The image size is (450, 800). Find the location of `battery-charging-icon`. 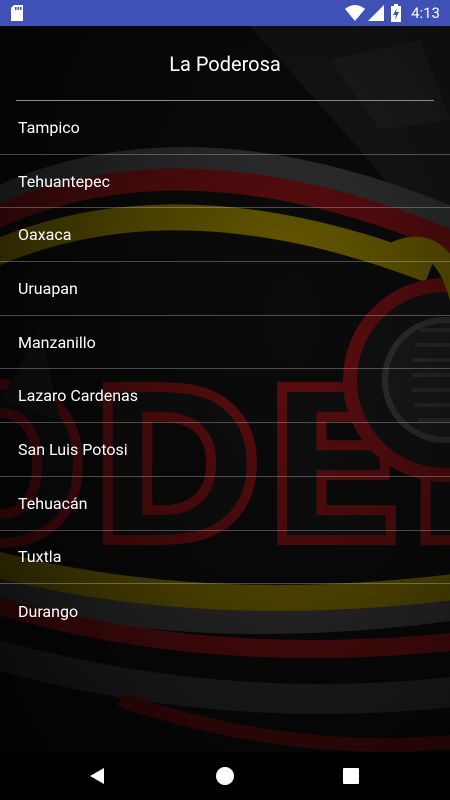

battery-charging-icon is located at coordinates (396, 13).